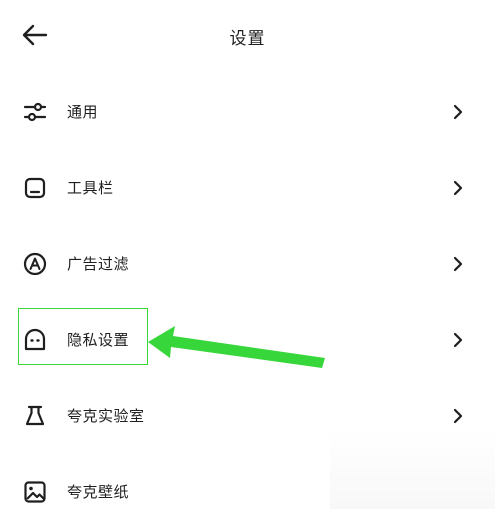  I want to click on settings-item-label: 夸克壁纸, so click(98, 492).